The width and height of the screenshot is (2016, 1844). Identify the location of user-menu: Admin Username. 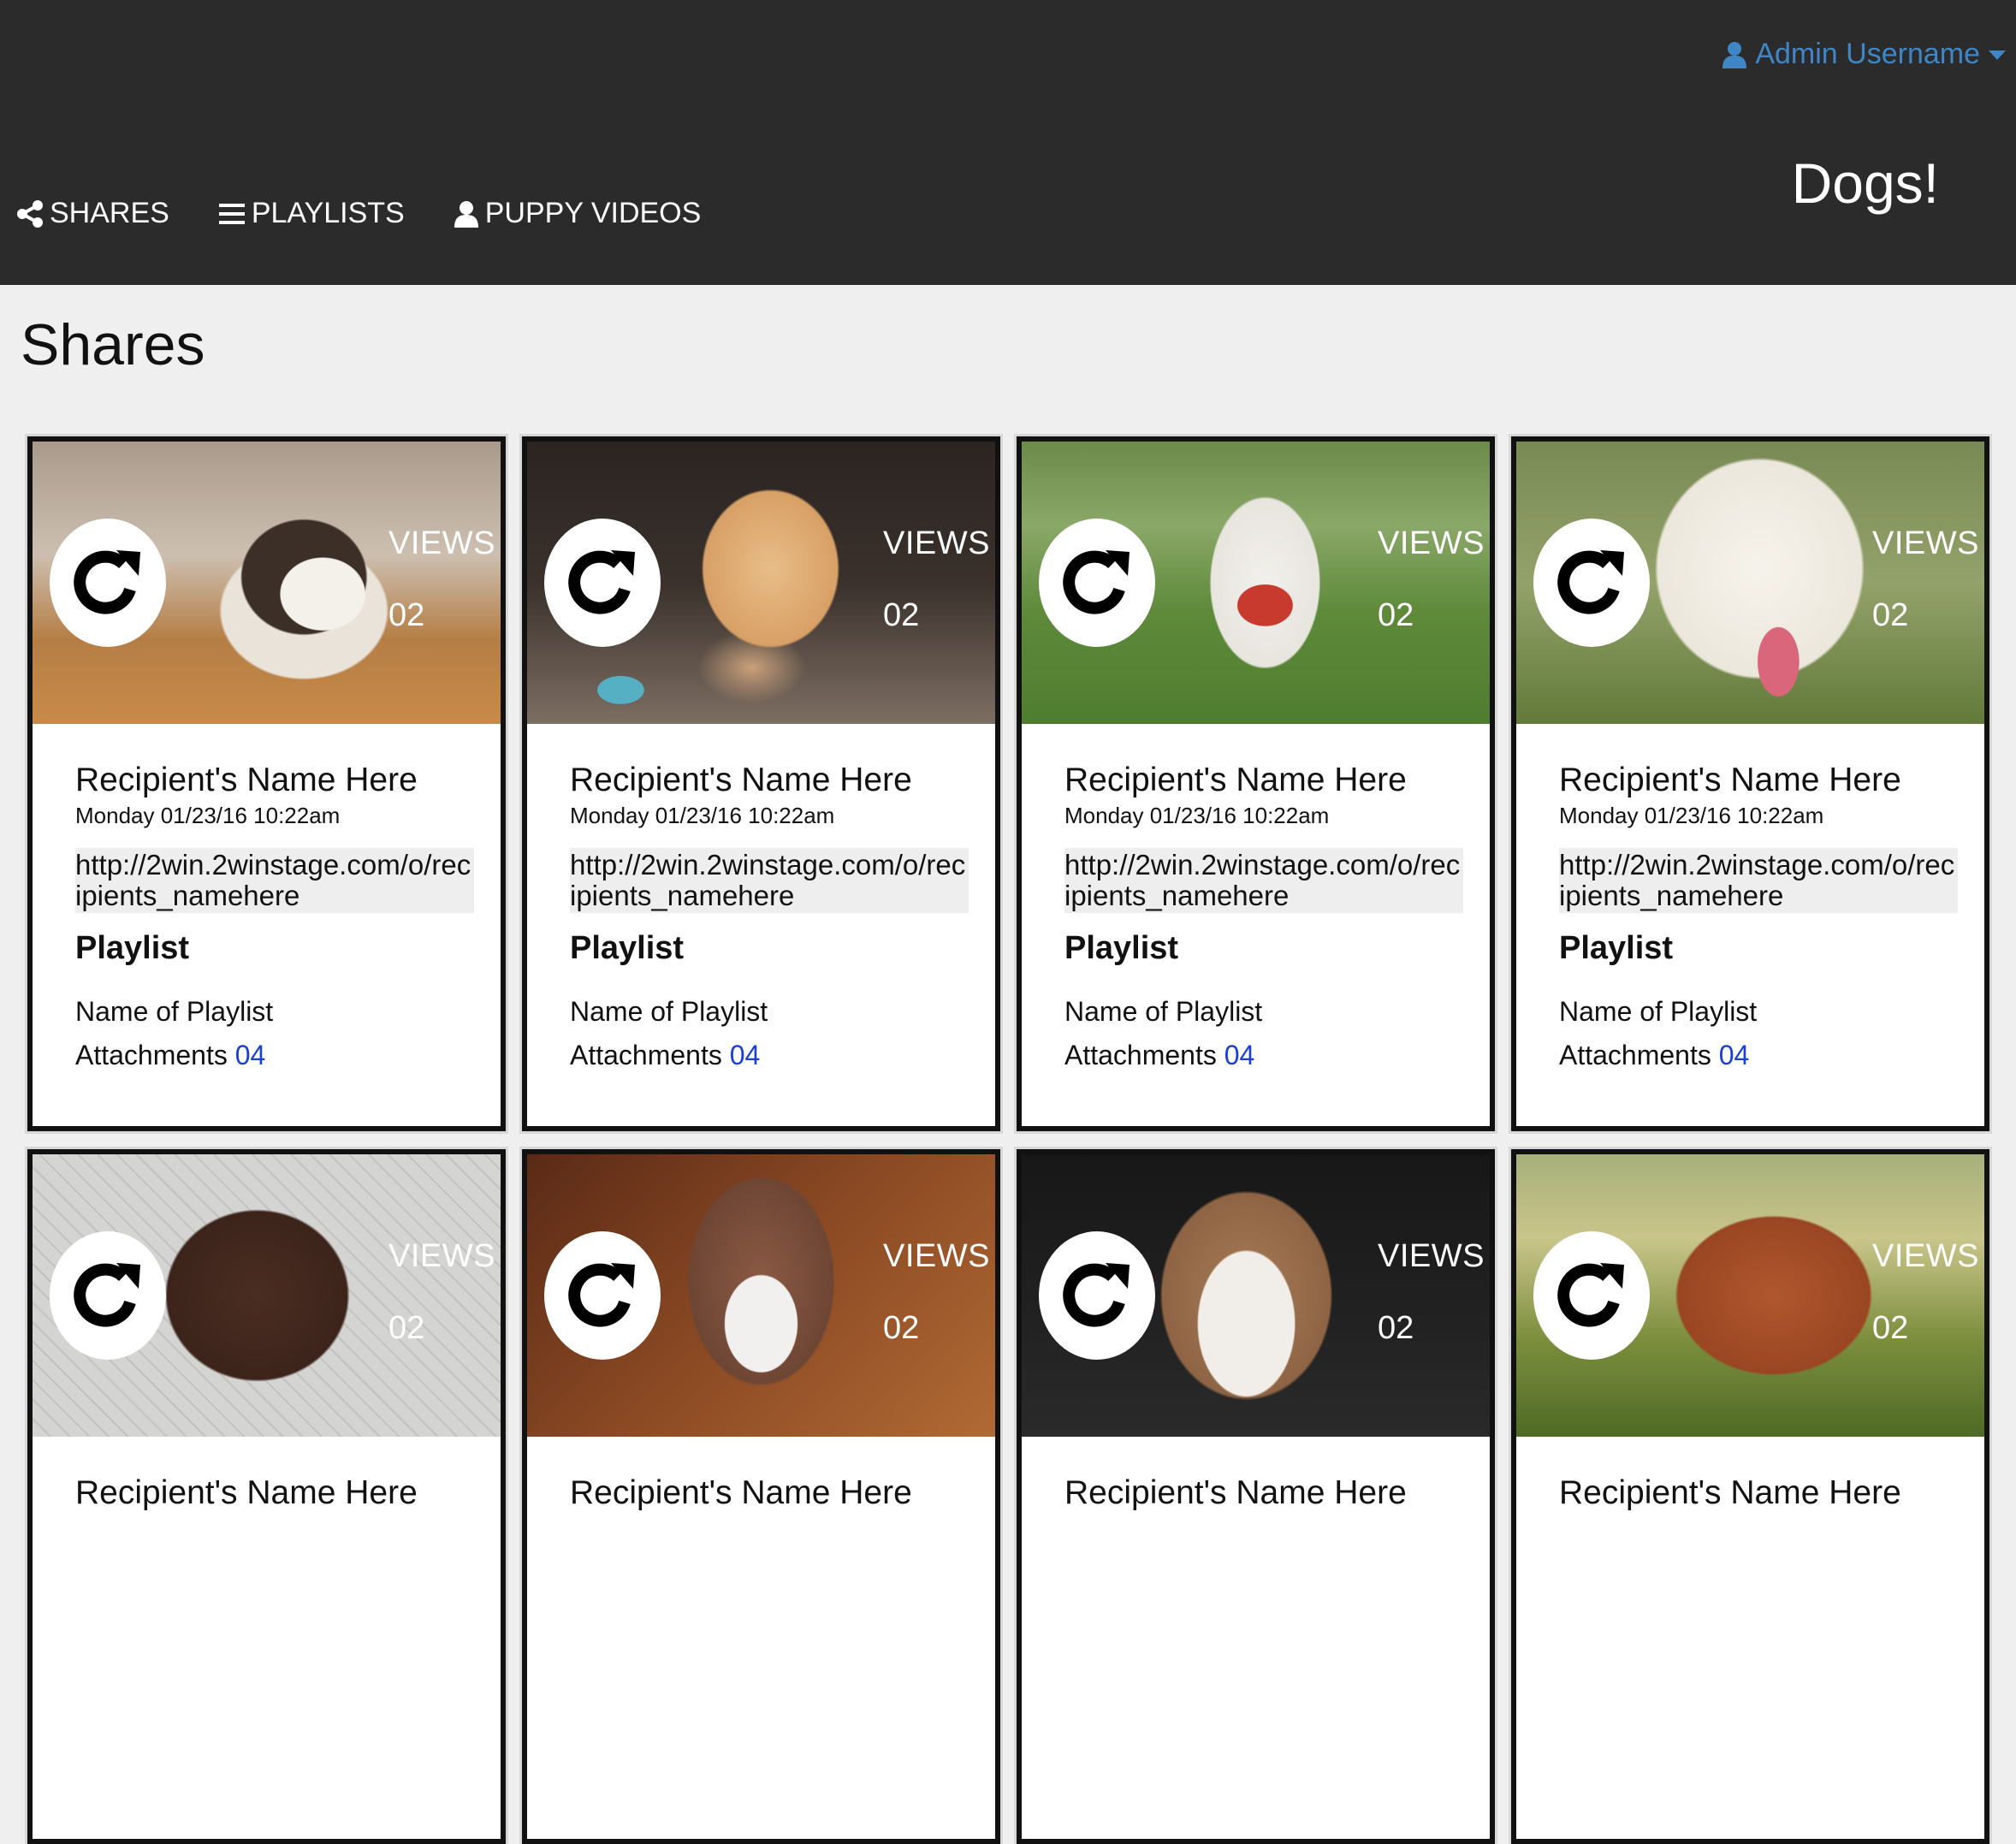
(1864, 54).